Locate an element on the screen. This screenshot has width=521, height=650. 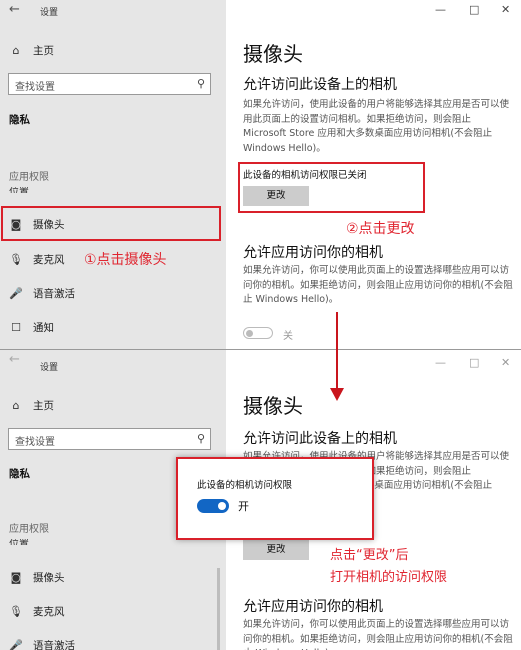
section-privacy-2: 隐私 is located at coordinates (19, 474).